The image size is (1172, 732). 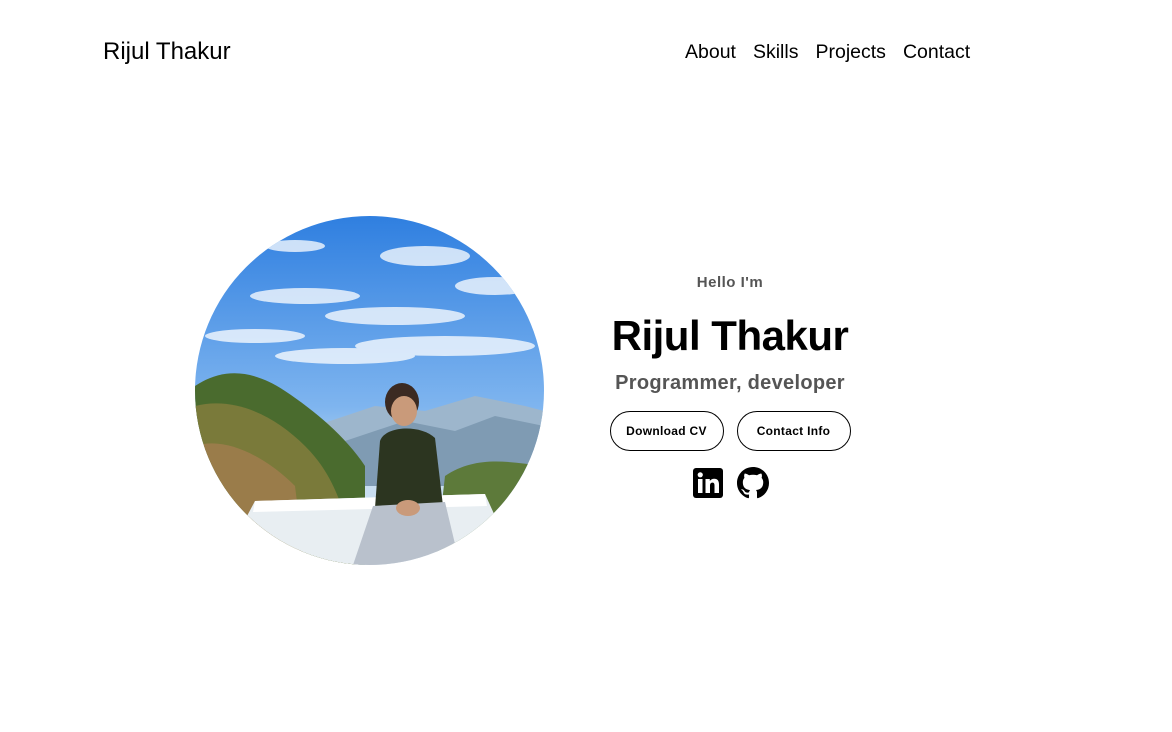 I want to click on profile-picture, so click(x=369, y=390).